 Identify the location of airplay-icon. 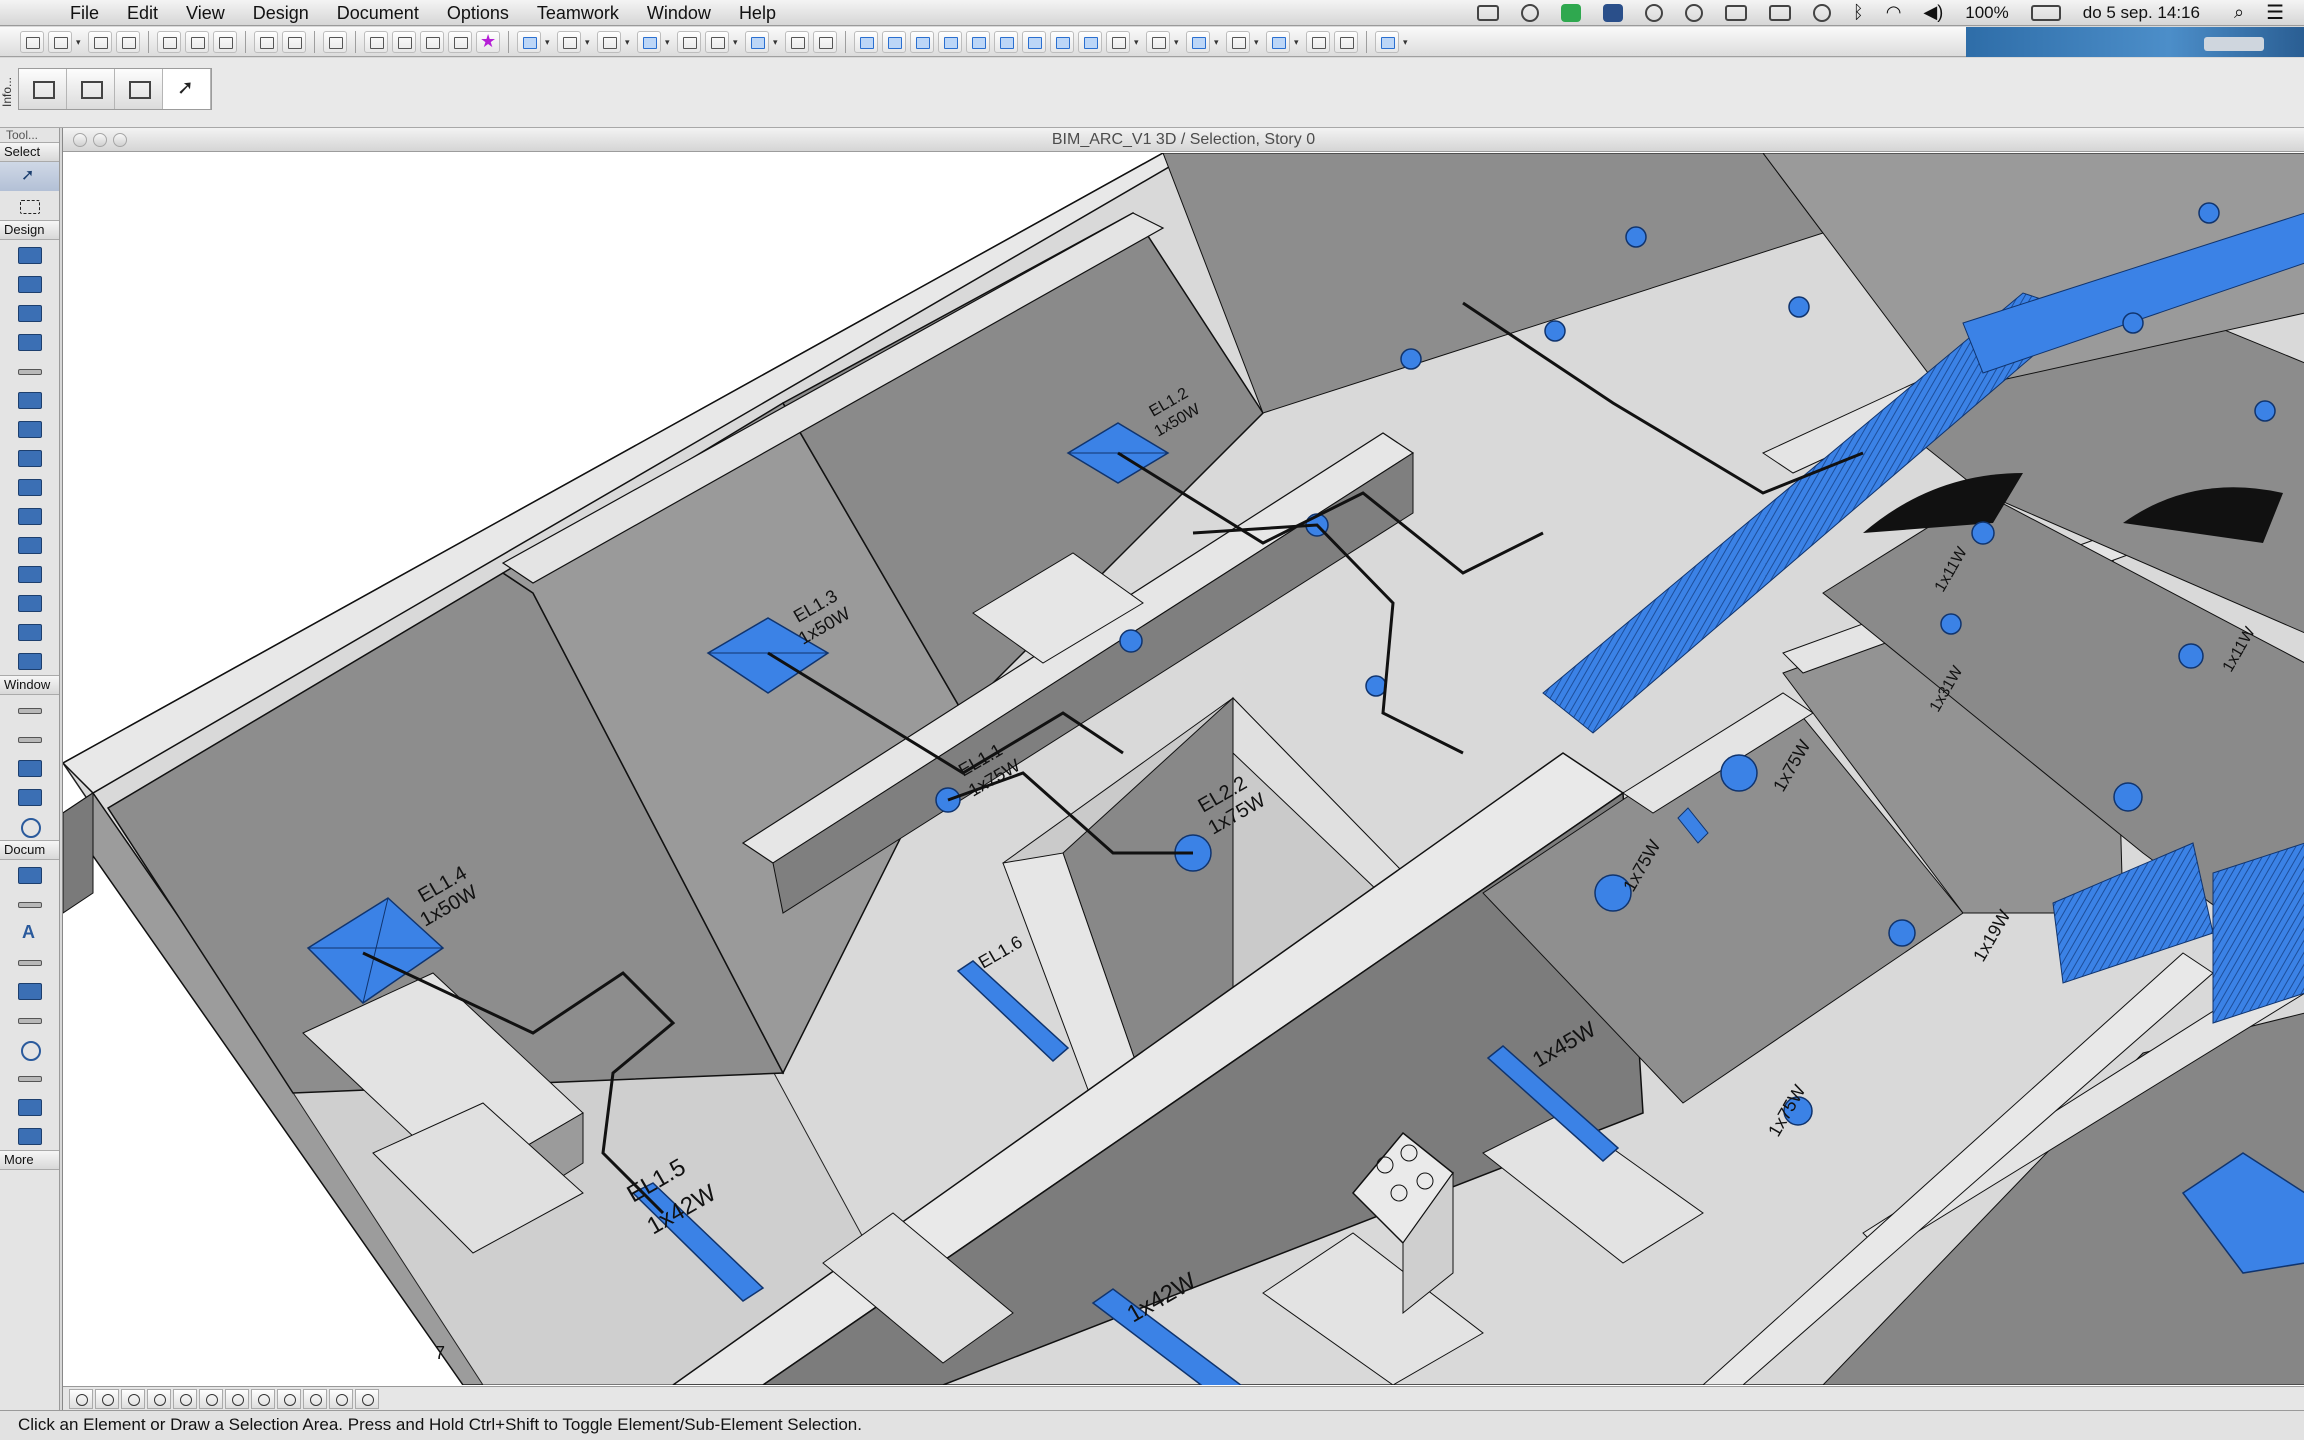
(1735, 12).